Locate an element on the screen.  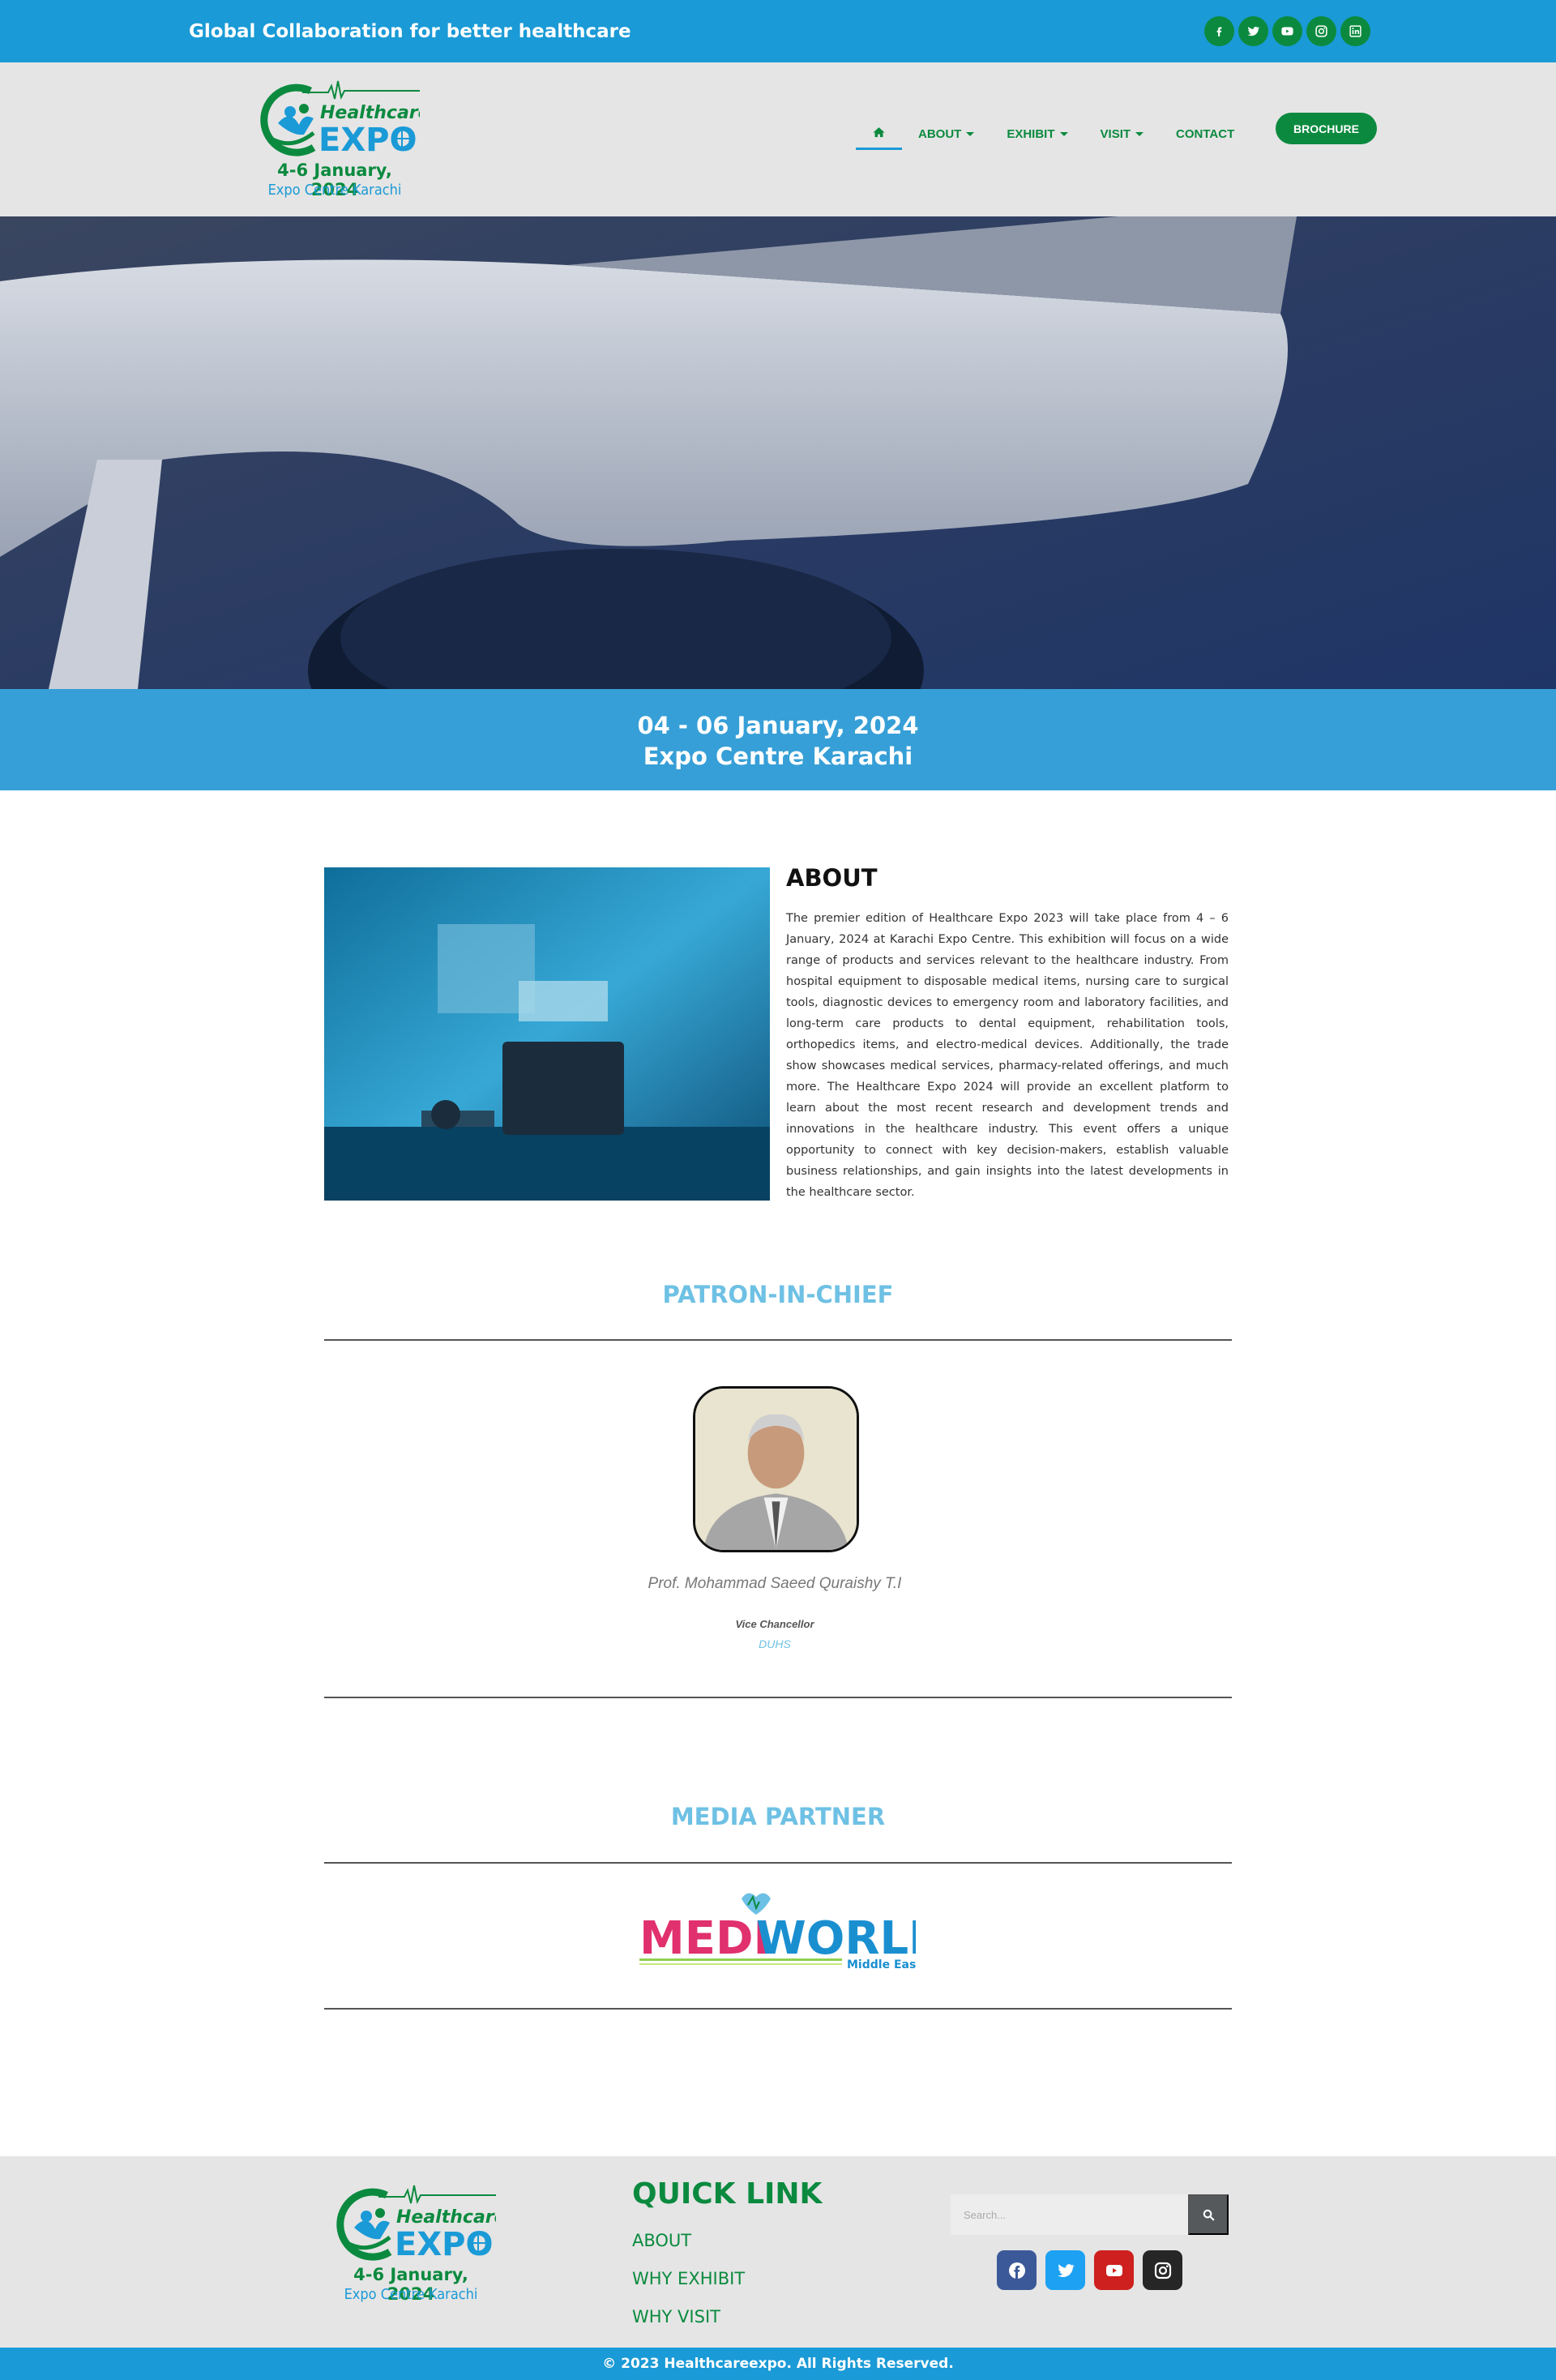
about-image is located at coordinates (547, 1034).